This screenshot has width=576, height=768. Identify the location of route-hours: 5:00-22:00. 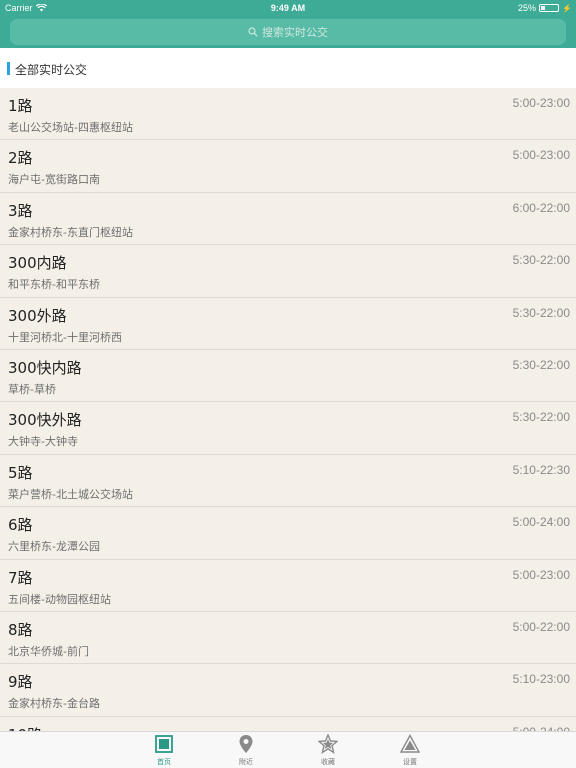
(541, 626).